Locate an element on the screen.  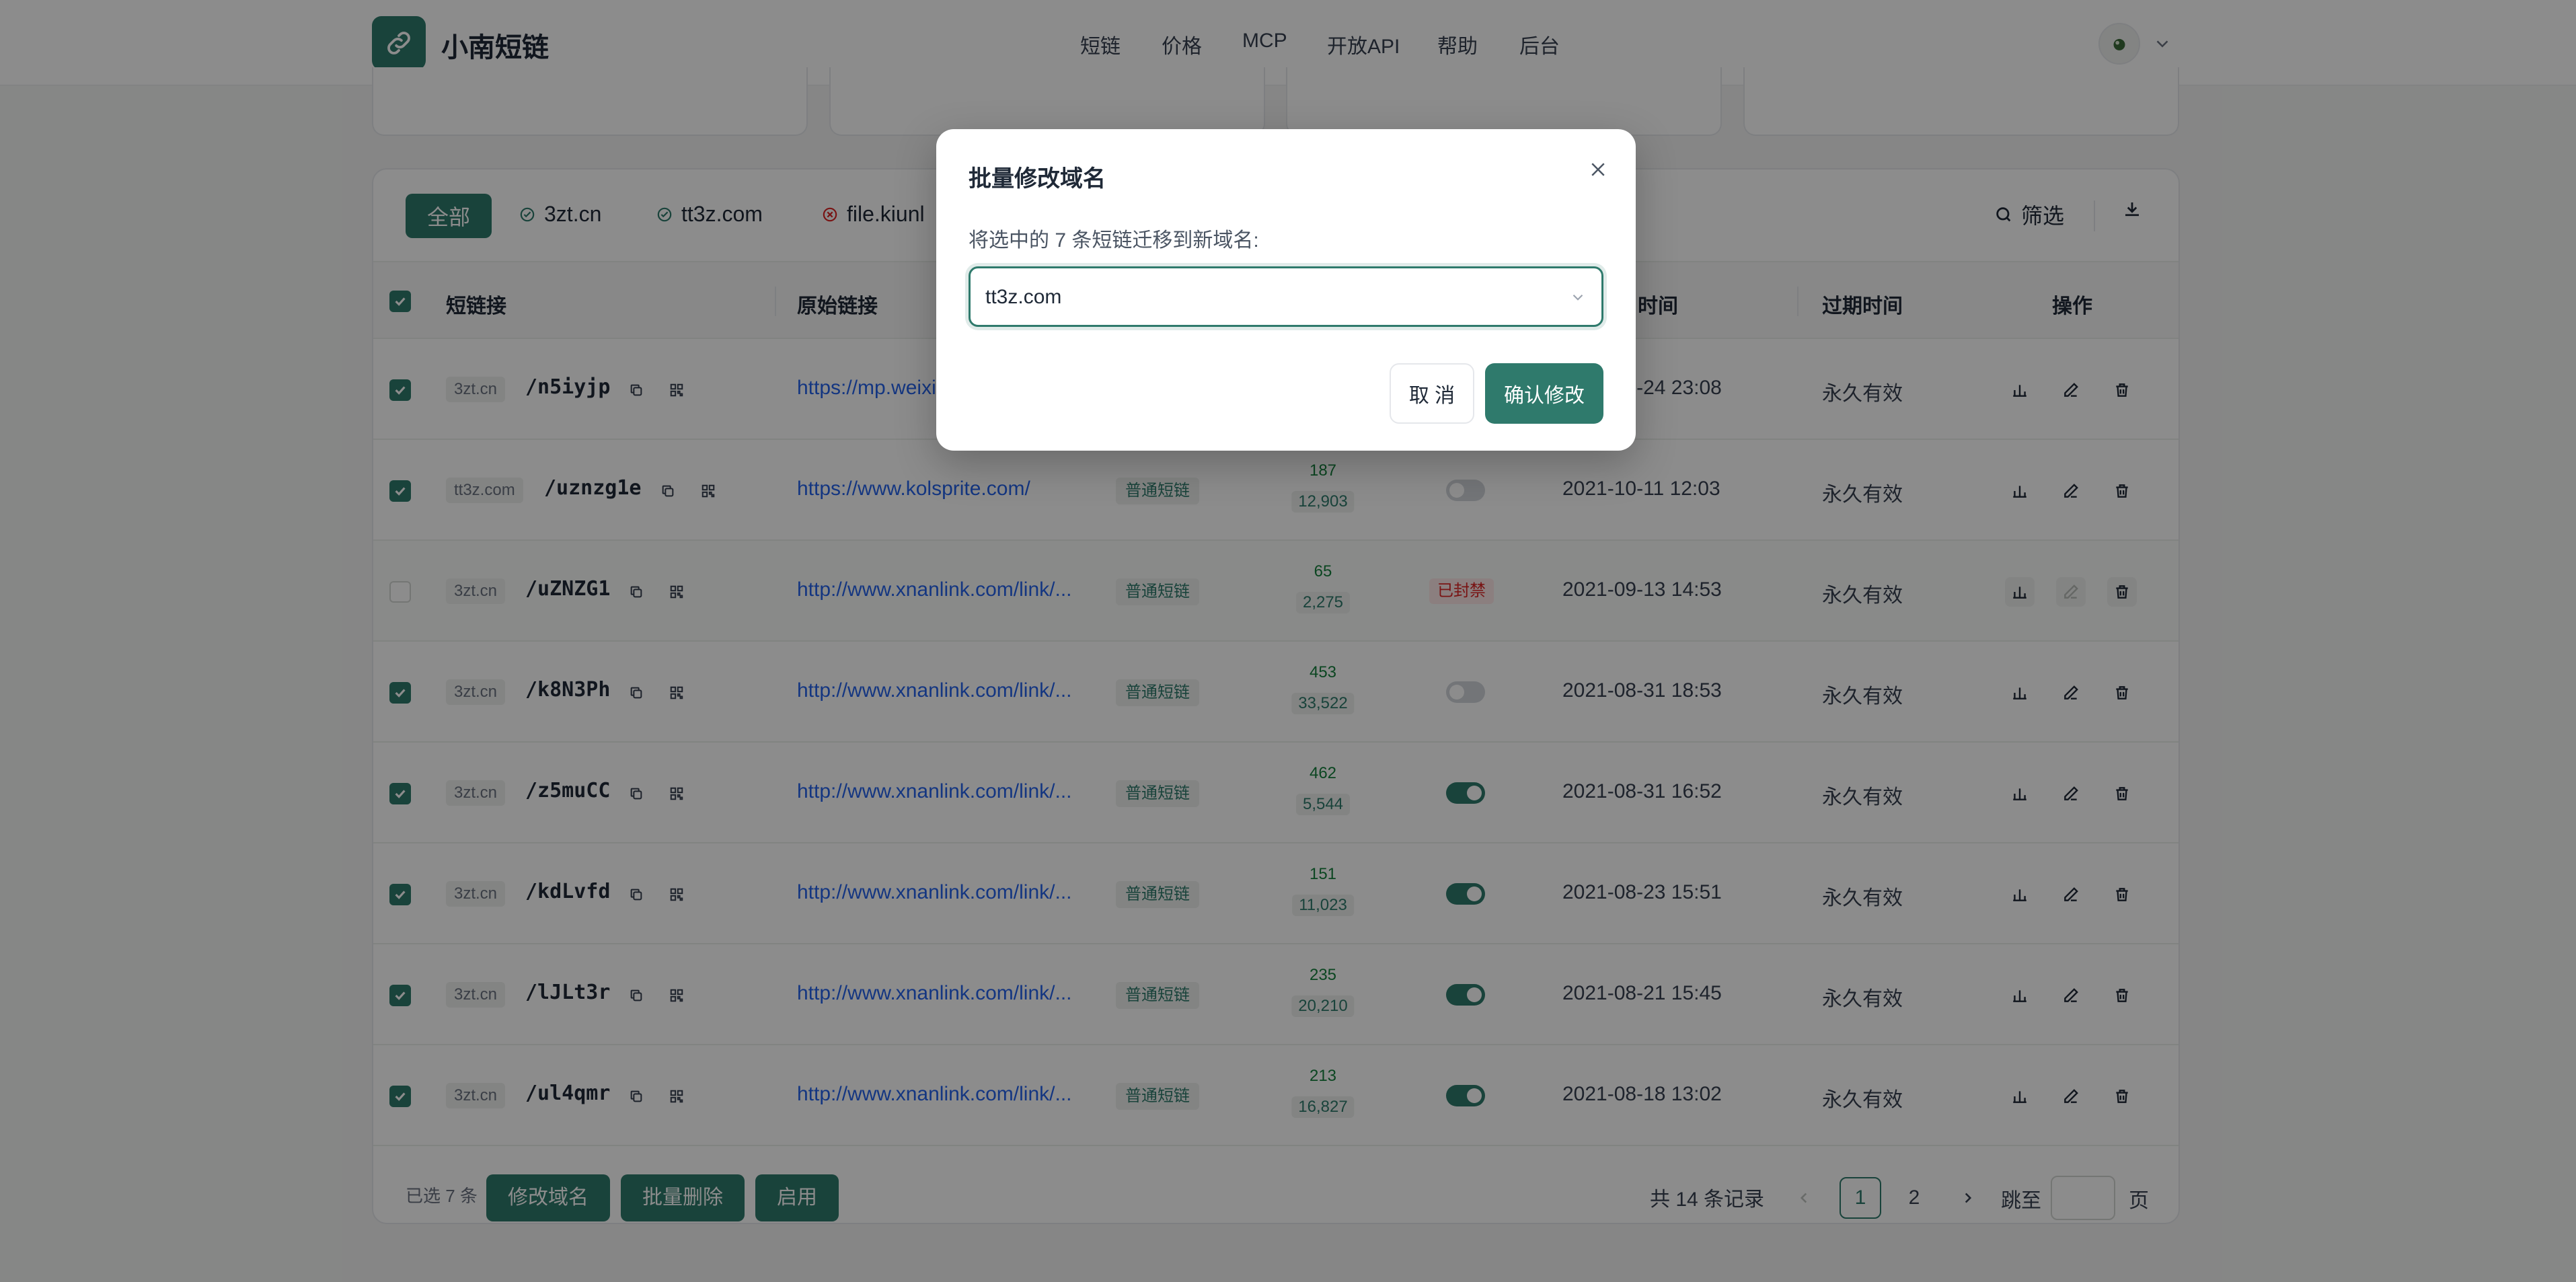
modal-title: 批量修改域名 is located at coordinates (1037, 179).